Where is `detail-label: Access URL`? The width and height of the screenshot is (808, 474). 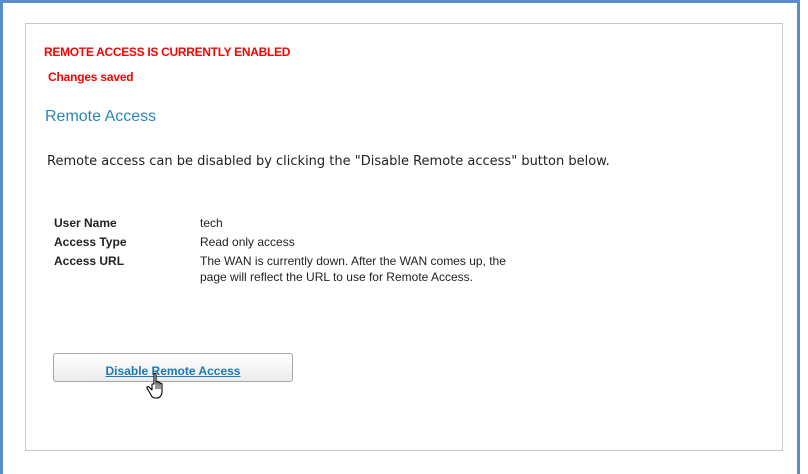
detail-label: Access URL is located at coordinates (89, 261).